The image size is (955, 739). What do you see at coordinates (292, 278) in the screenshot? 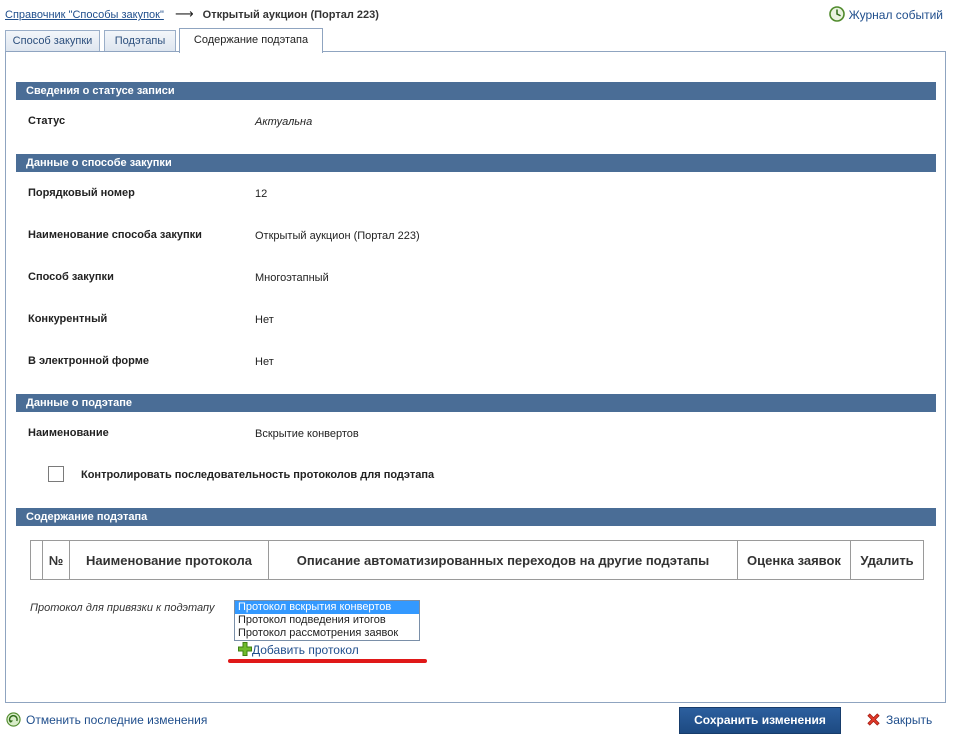
I see `field-value-method-type: Многоэтапный` at bounding box center [292, 278].